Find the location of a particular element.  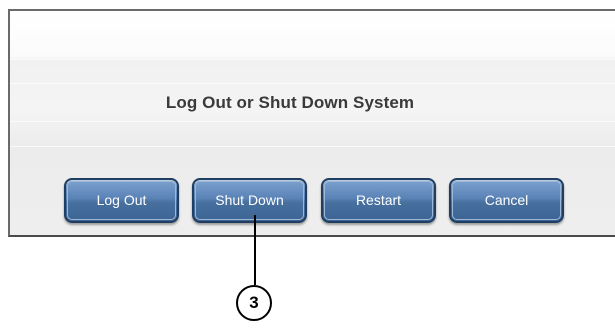

callout-line is located at coordinates (255, 250).